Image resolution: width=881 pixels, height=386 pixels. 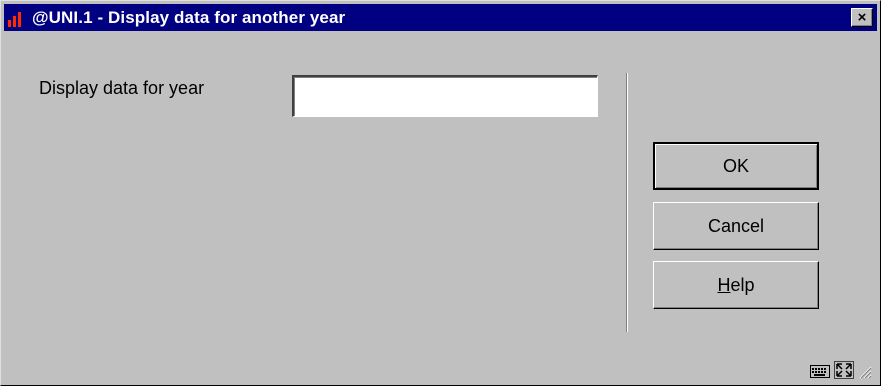 I want to click on close-icon: ×, so click(x=862, y=17).